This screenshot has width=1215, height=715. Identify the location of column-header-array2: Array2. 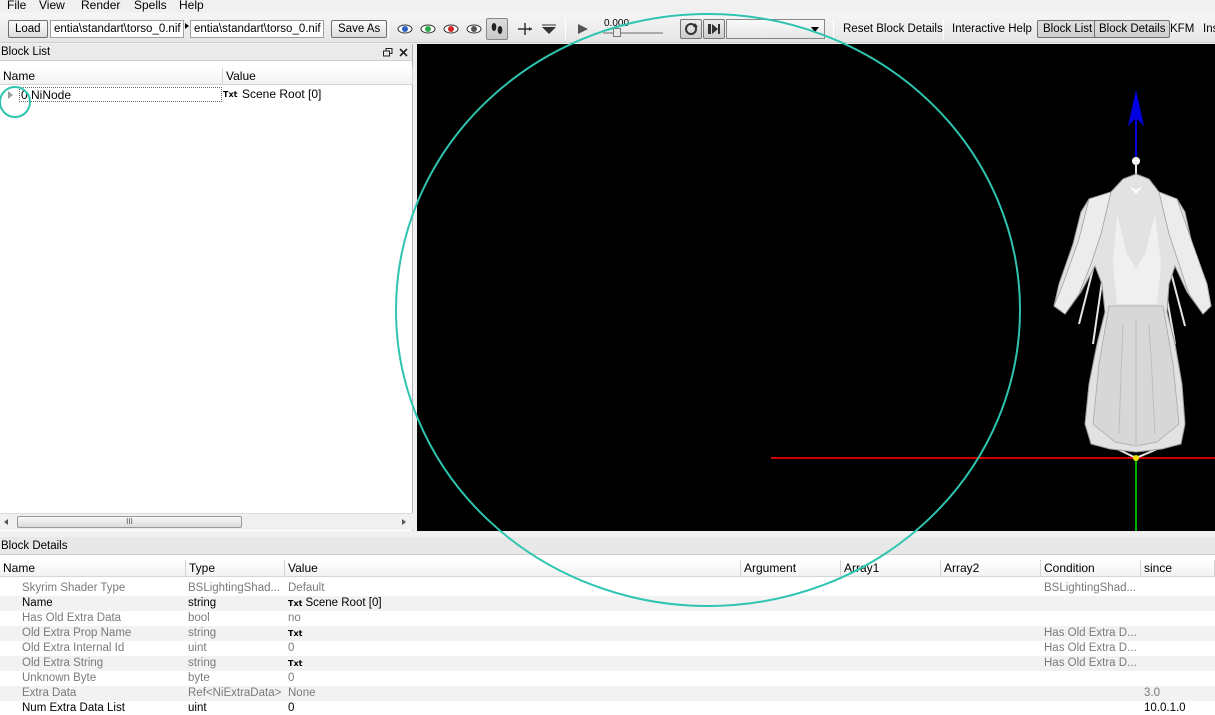
(991, 568).